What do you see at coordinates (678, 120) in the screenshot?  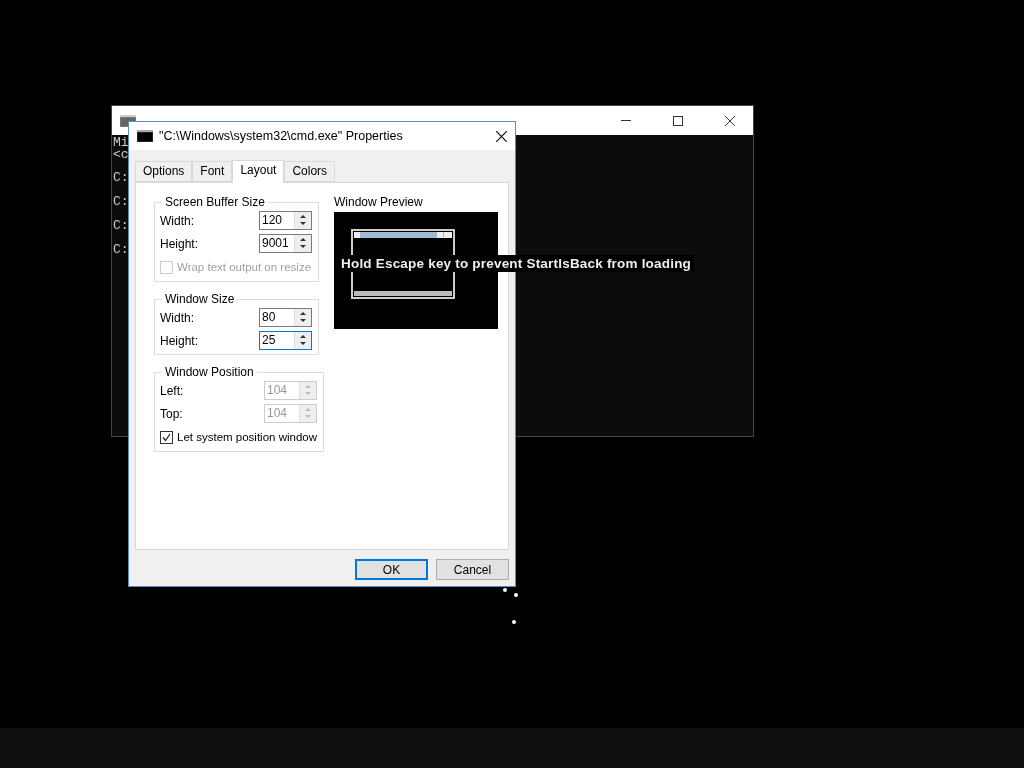 I see `maximize-icon` at bounding box center [678, 120].